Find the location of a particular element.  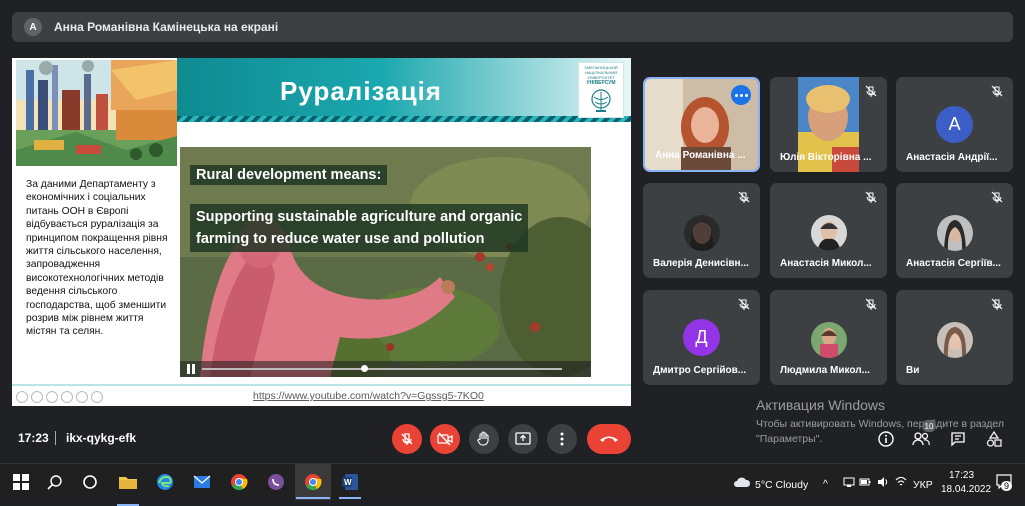

leave-call-button is located at coordinates (609, 439).